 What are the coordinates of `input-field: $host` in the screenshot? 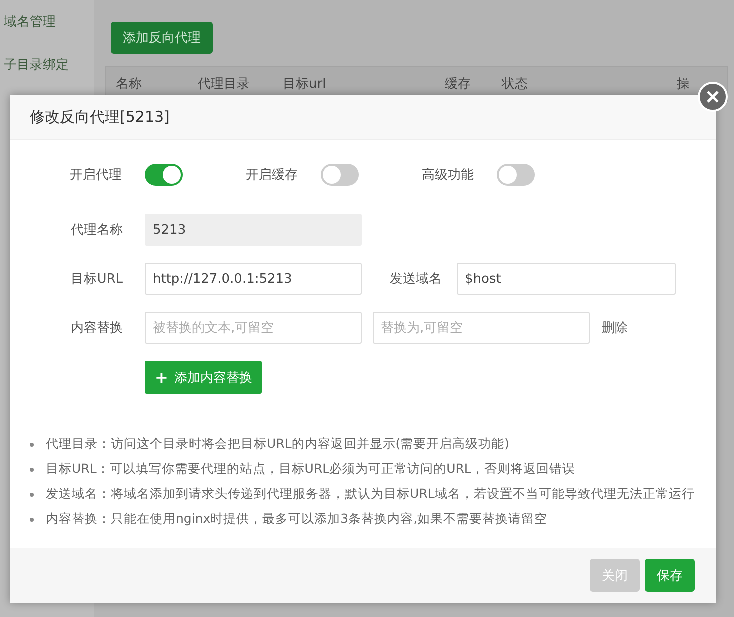 It's located at (566, 279).